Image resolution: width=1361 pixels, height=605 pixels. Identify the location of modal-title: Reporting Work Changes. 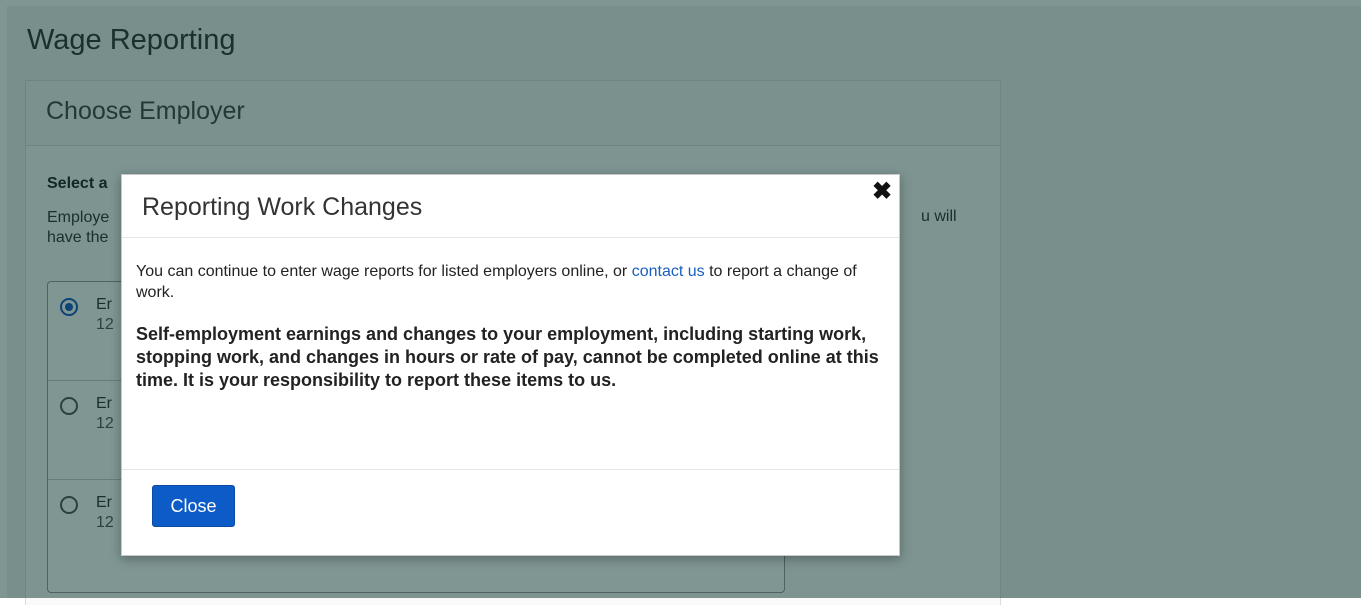
(282, 207).